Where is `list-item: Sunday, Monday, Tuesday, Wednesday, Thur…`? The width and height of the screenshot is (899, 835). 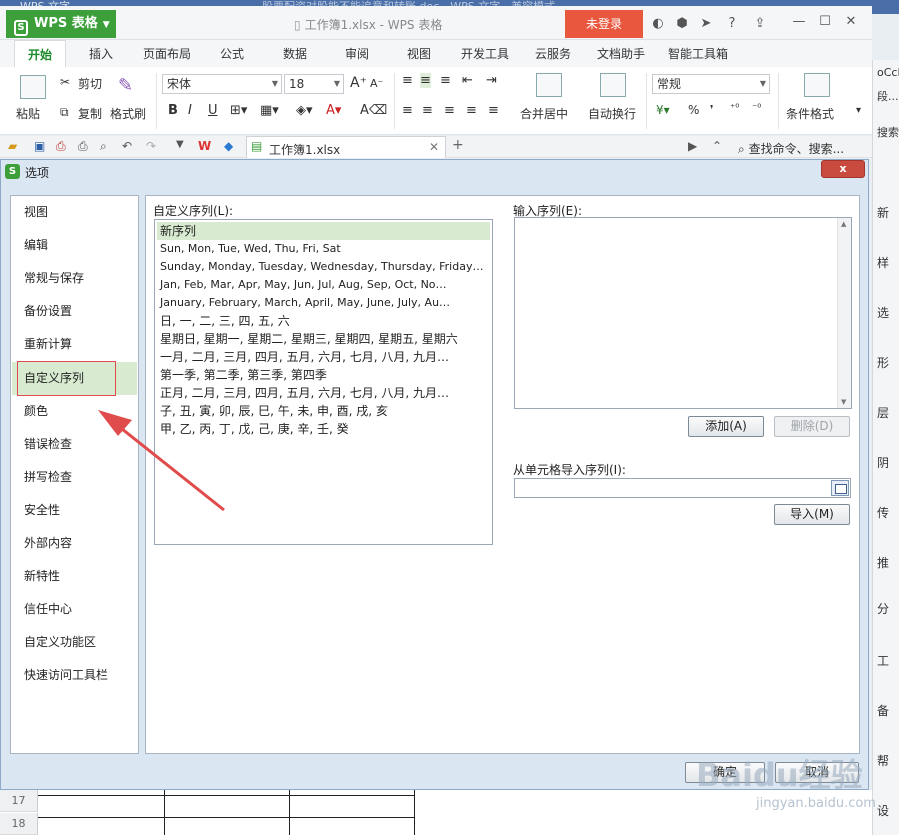 list-item: Sunday, Monday, Tuesday, Wednesday, Thur… is located at coordinates (323, 267).